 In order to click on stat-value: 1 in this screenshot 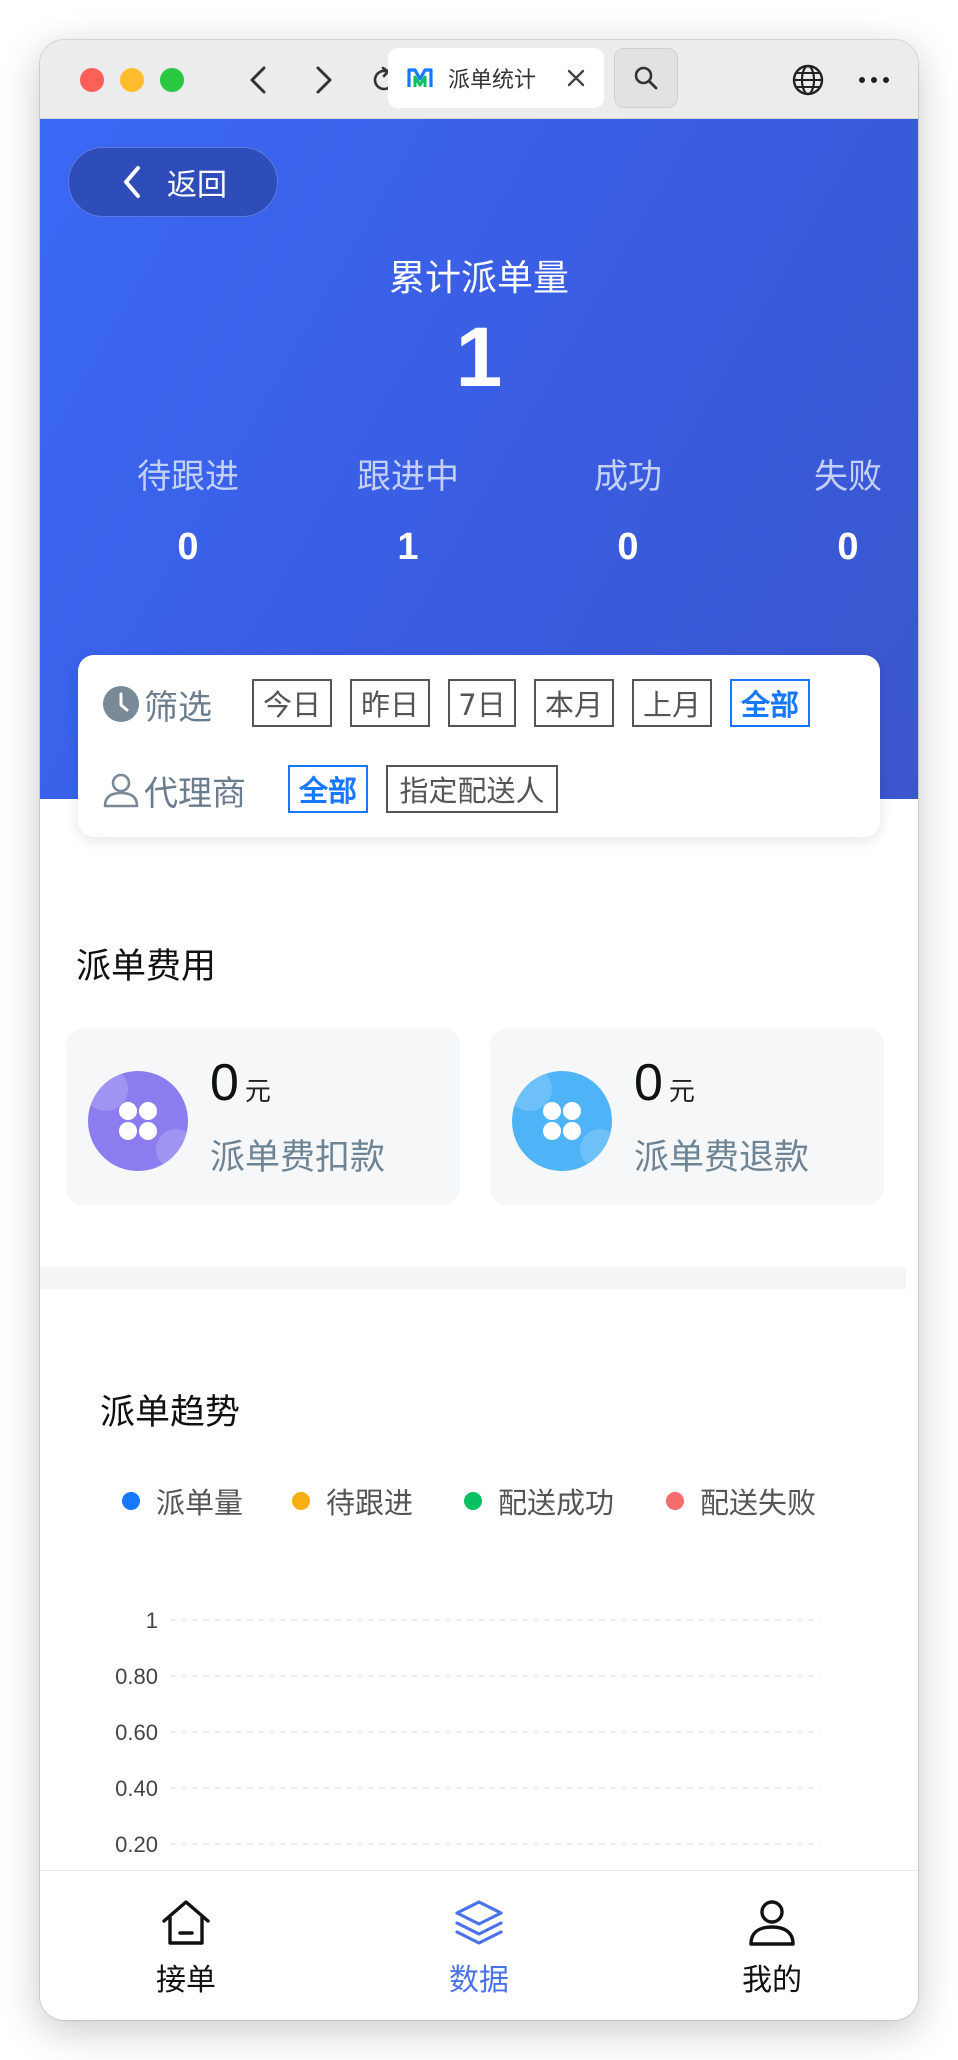, I will do `click(408, 547)`.